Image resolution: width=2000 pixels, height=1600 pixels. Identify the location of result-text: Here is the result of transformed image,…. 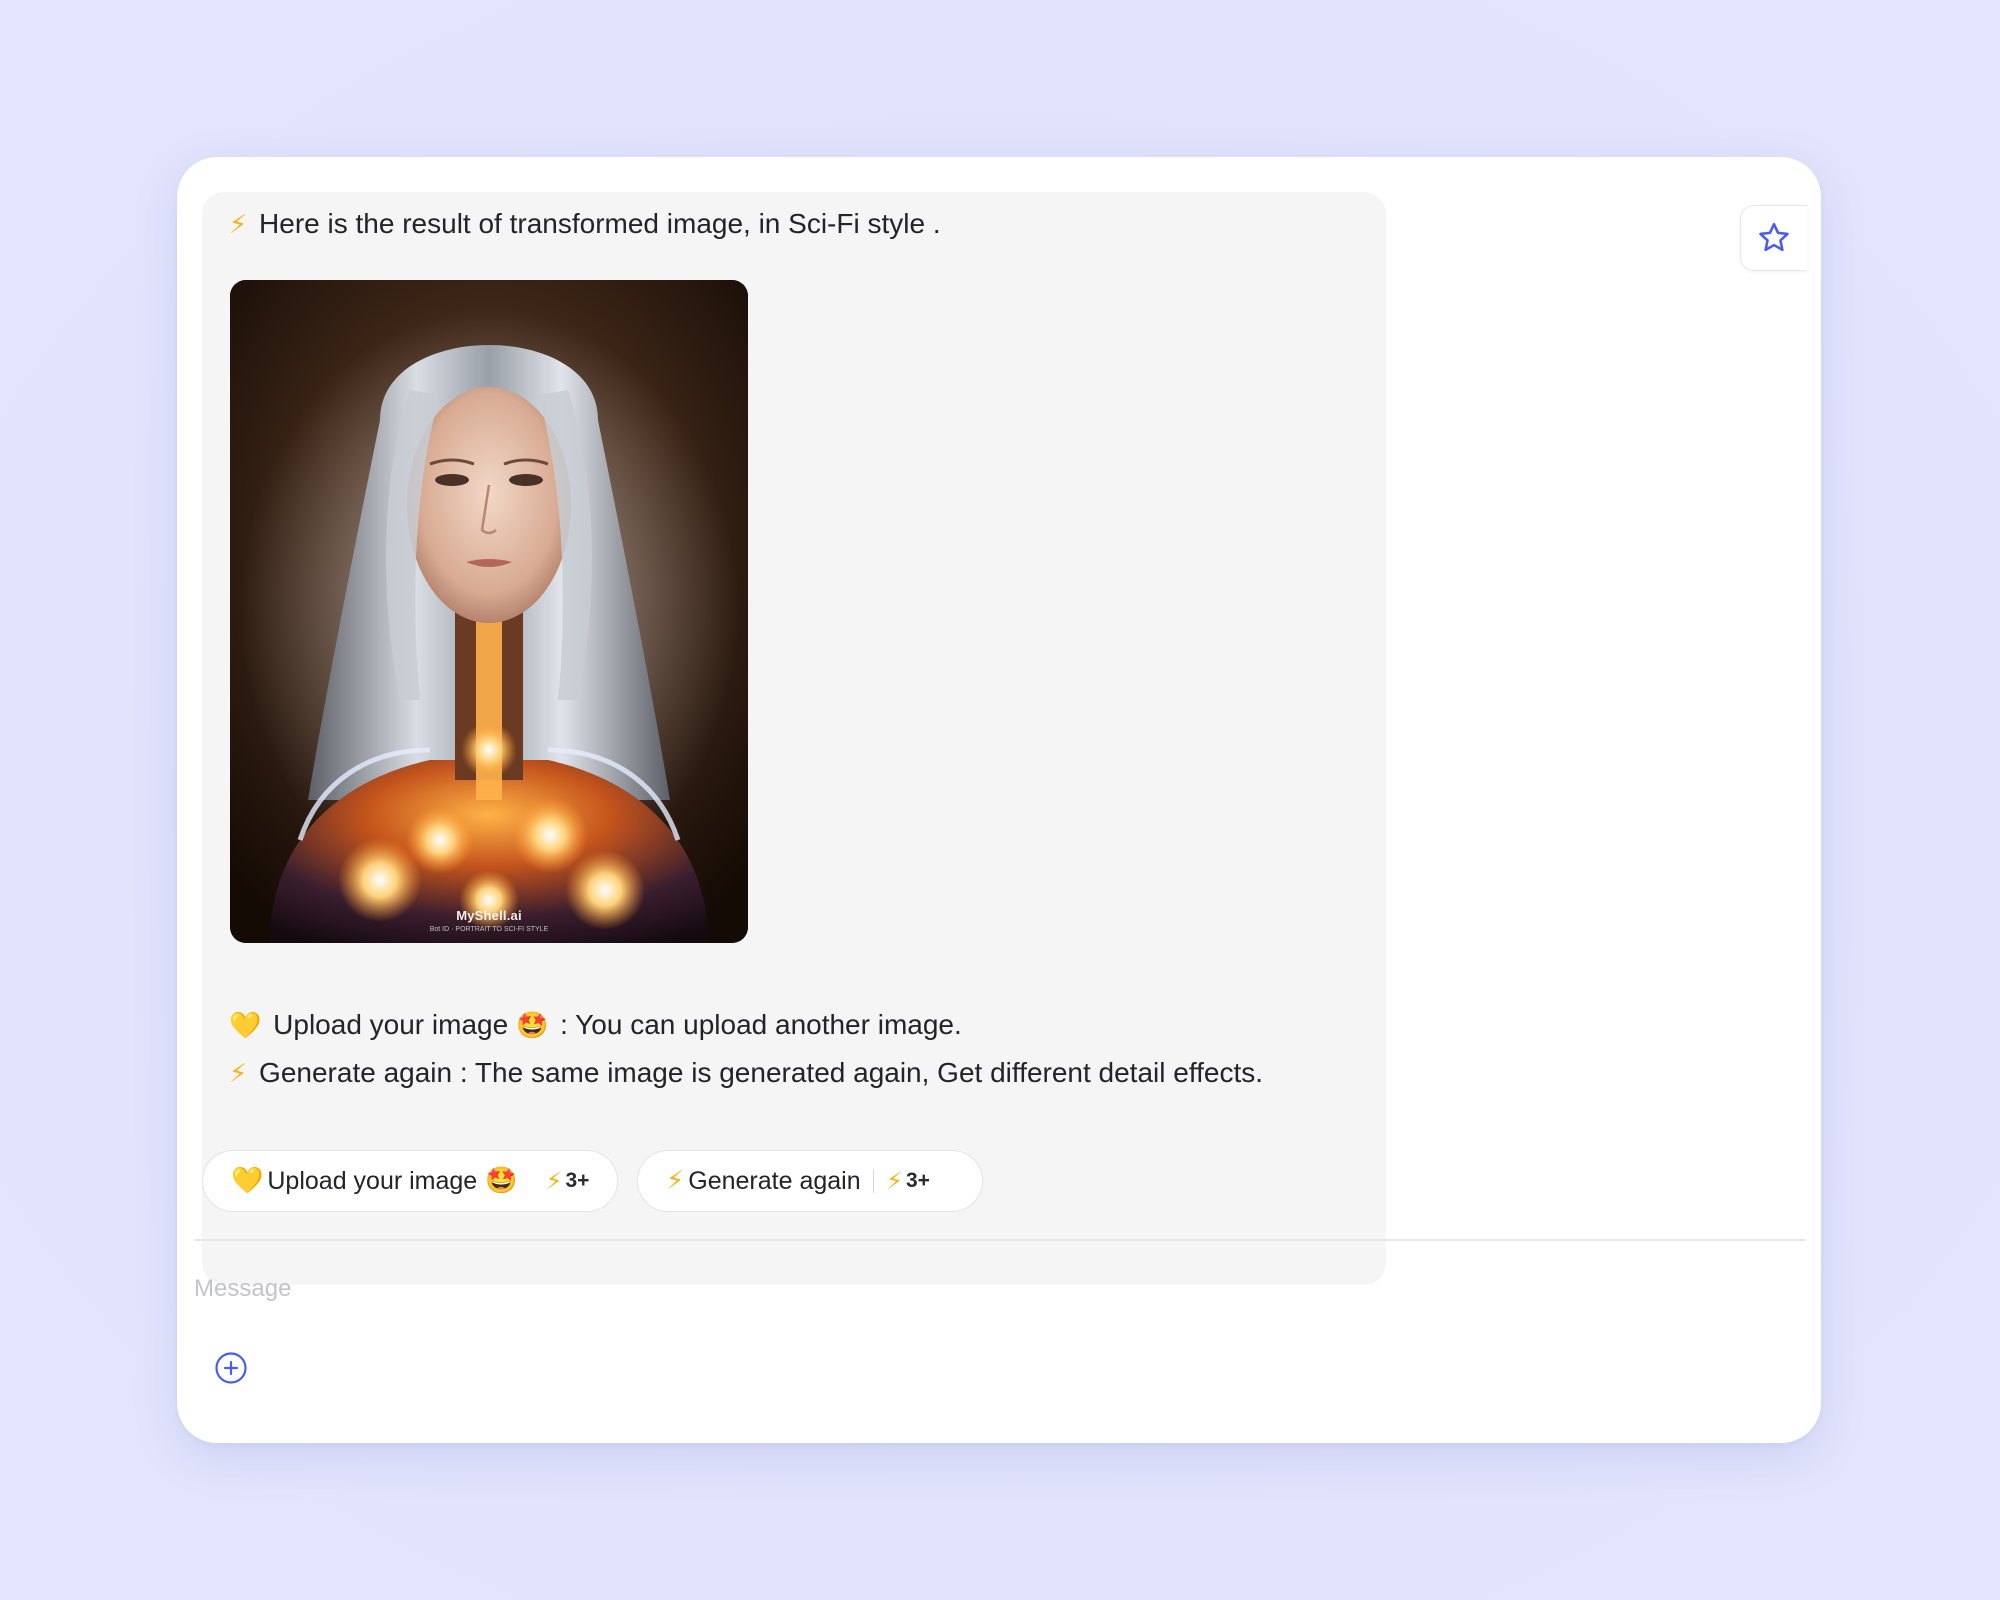
(600, 223).